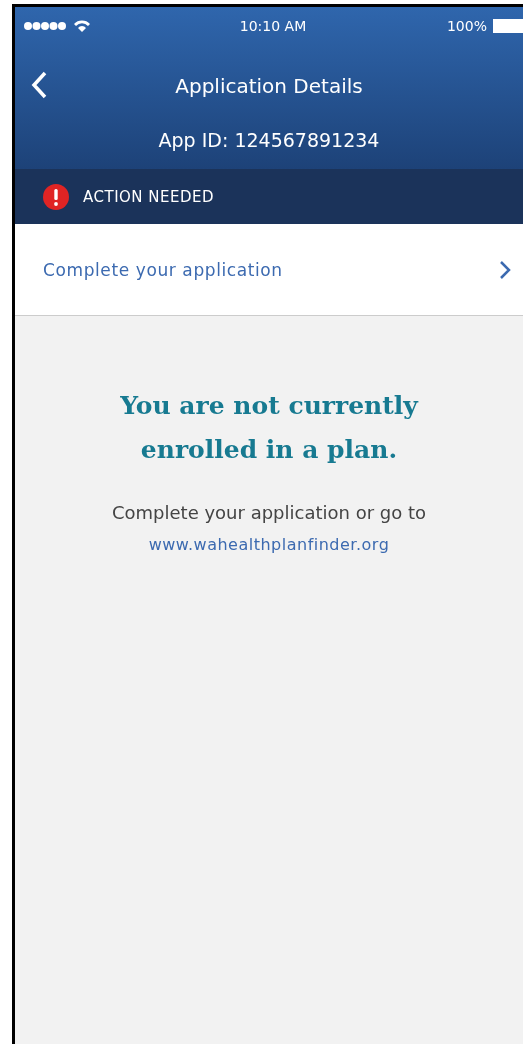 This screenshot has height=1044, width=523. Describe the element at coordinates (269, 428) in the screenshot. I see `empty-heading: You are not currently enrolled in a plan.` at that location.